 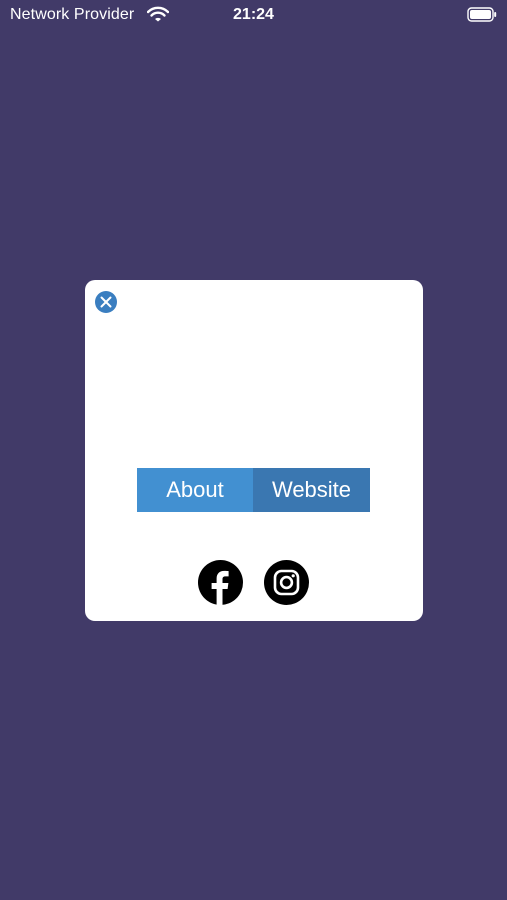 What do you see at coordinates (195, 490) in the screenshot?
I see `tab-about: About` at bounding box center [195, 490].